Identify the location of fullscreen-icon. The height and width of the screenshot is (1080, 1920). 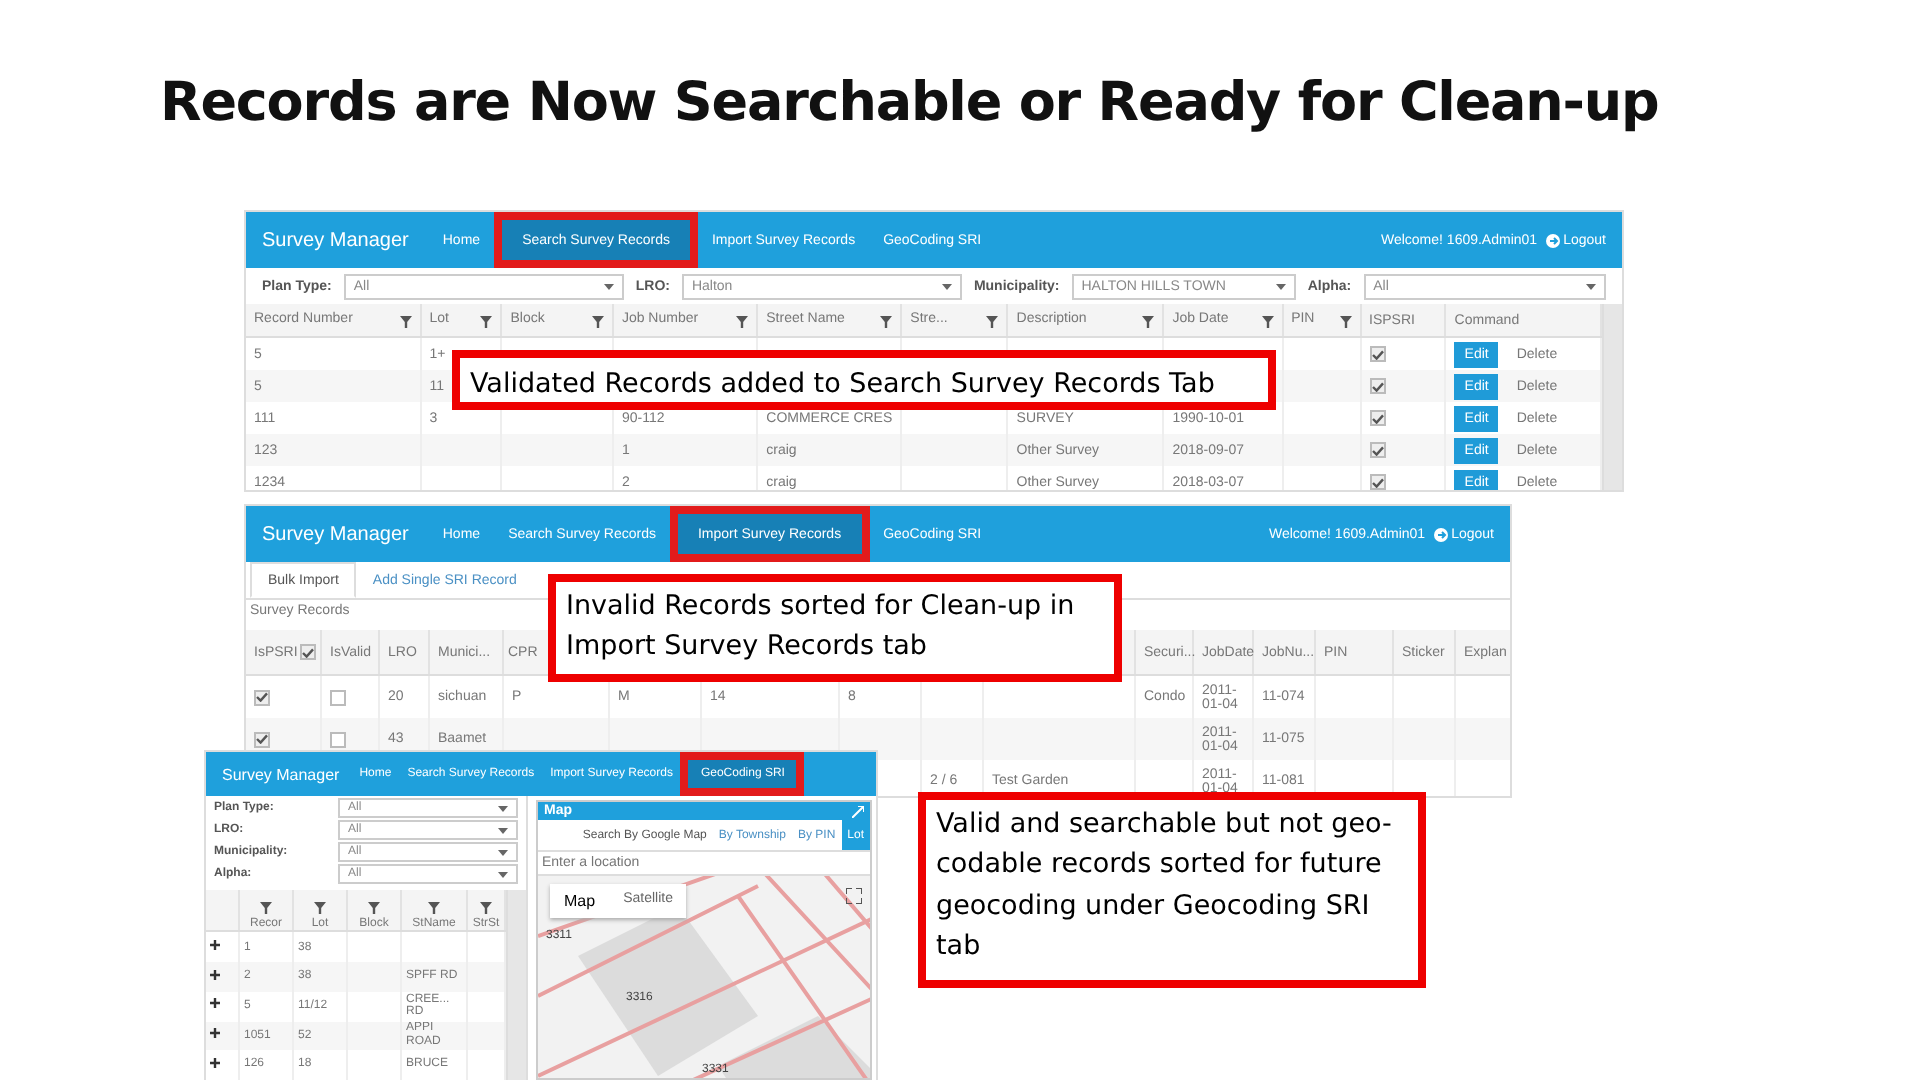
(854, 896).